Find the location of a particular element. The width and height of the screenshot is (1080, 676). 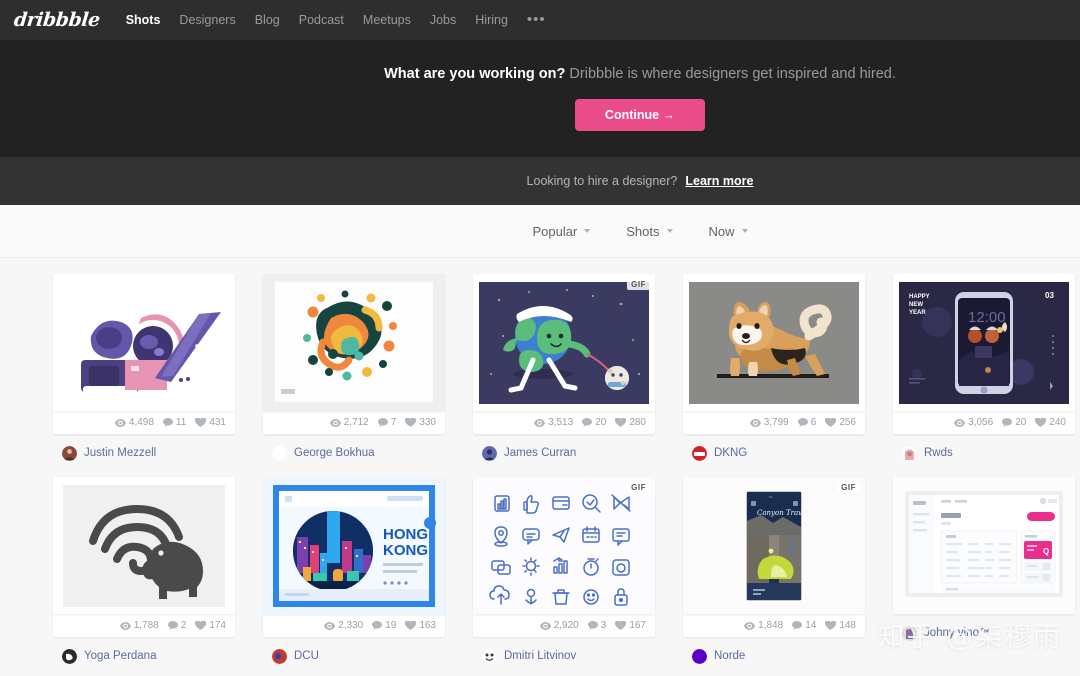

shot-thumbnail: HAPPY NEW YEAR 03 12:00 is located at coordinates (984, 342).